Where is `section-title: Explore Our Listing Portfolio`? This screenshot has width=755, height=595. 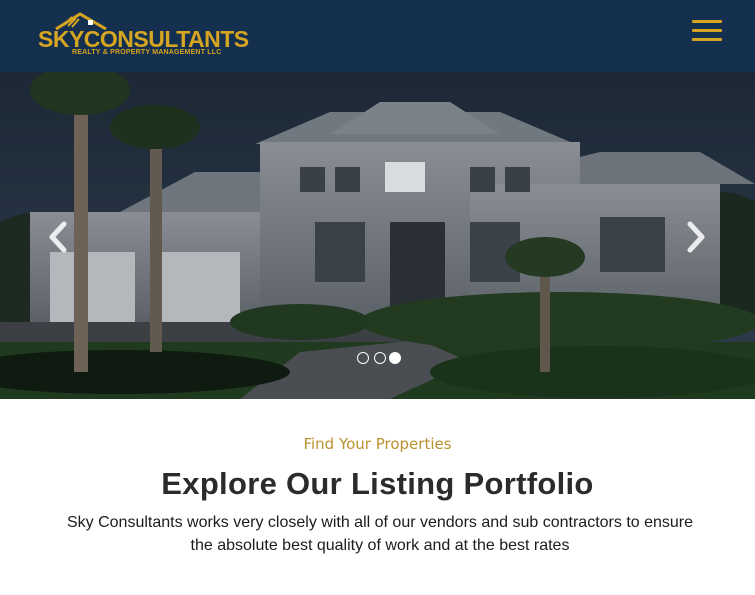
section-title: Explore Our Listing Portfolio is located at coordinates (377, 483).